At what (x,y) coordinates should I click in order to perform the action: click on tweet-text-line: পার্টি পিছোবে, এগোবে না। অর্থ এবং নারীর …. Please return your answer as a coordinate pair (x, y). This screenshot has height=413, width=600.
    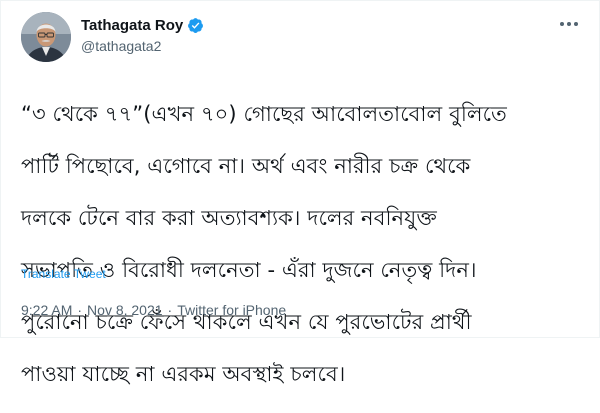
    Looking at the image, I should click on (246, 166).